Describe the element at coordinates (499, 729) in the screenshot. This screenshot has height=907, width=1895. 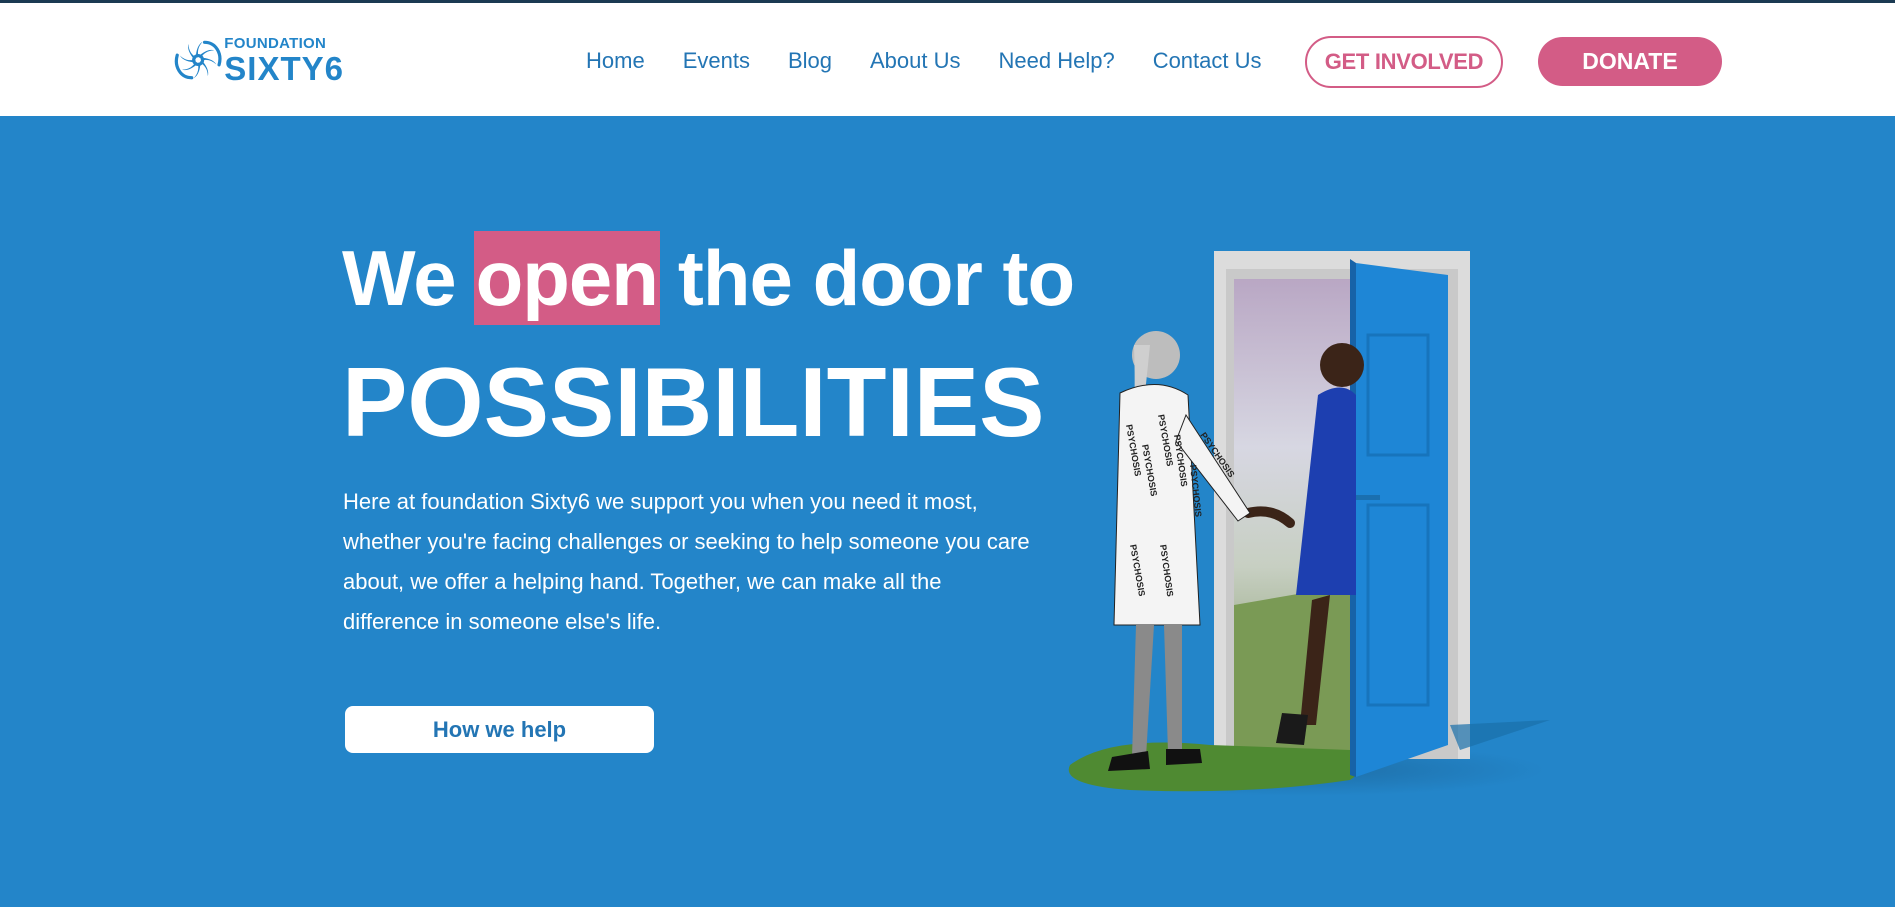
I see `how-we-help-button: How we help` at that location.